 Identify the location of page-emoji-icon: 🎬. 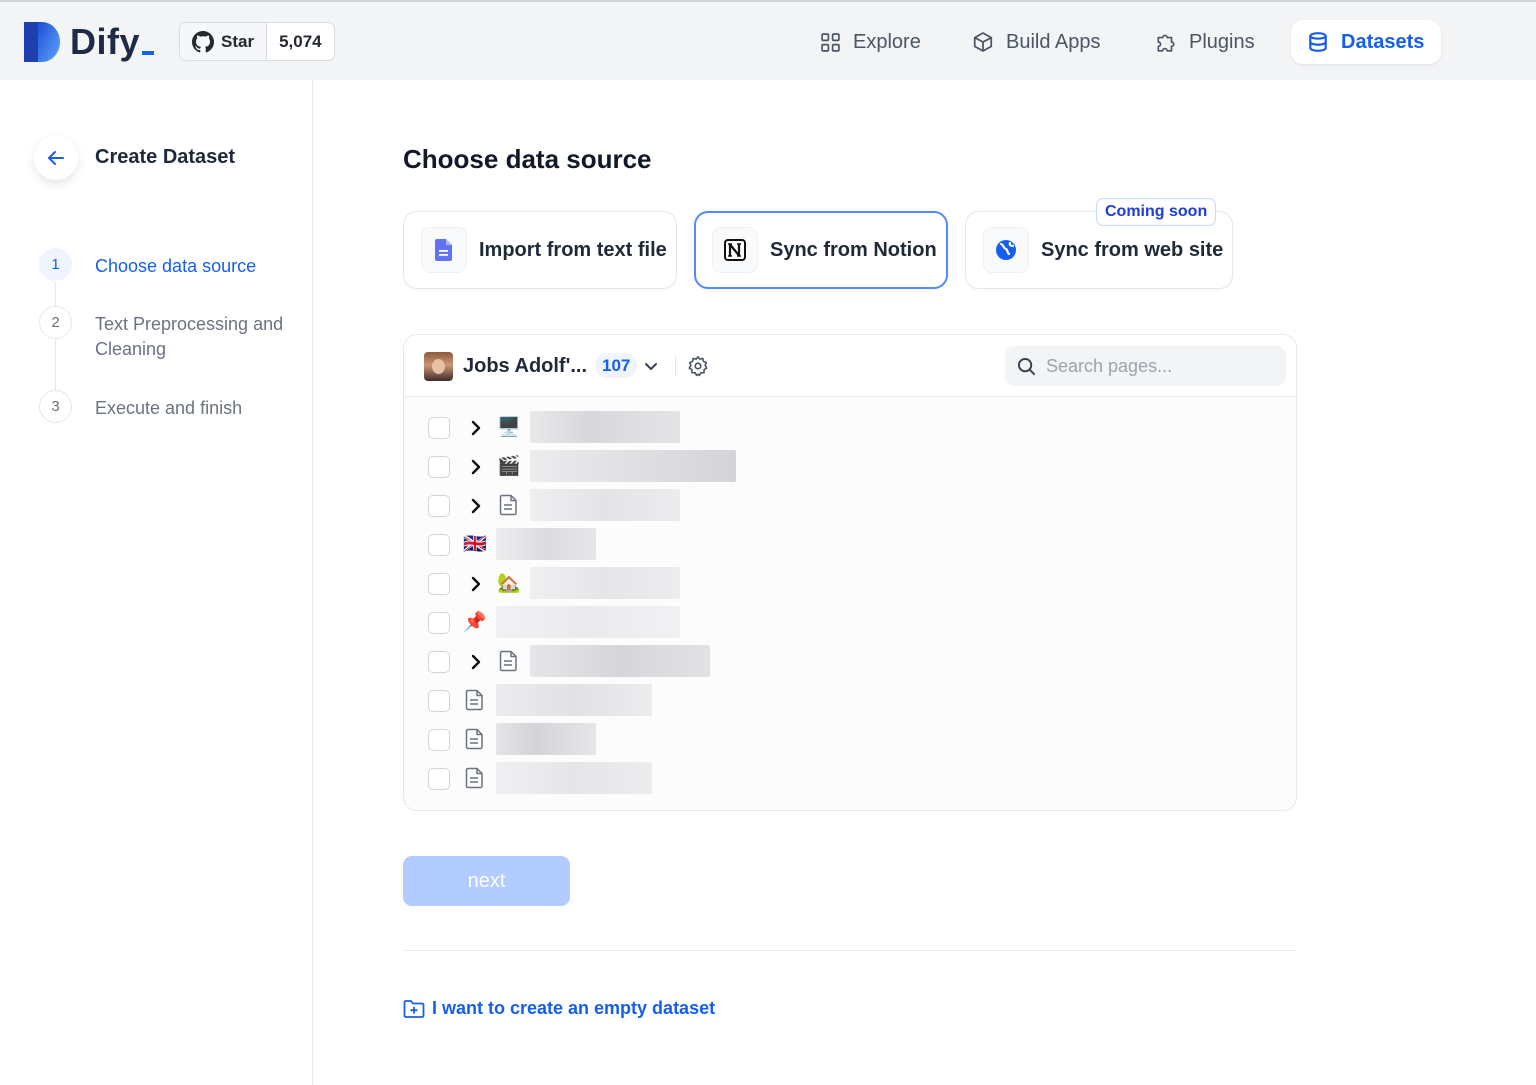
(509, 466).